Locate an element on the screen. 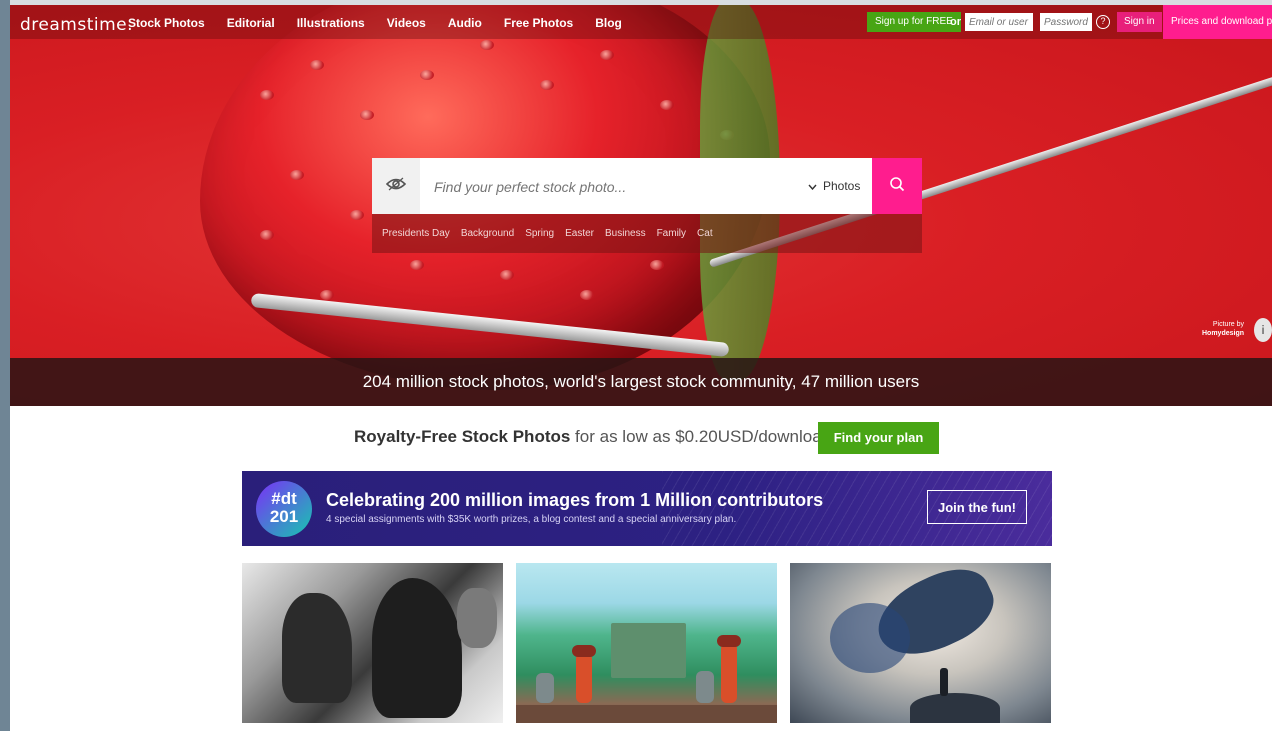 The height and width of the screenshot is (731, 1272). find-plan-button: Find your plan is located at coordinates (878, 438).